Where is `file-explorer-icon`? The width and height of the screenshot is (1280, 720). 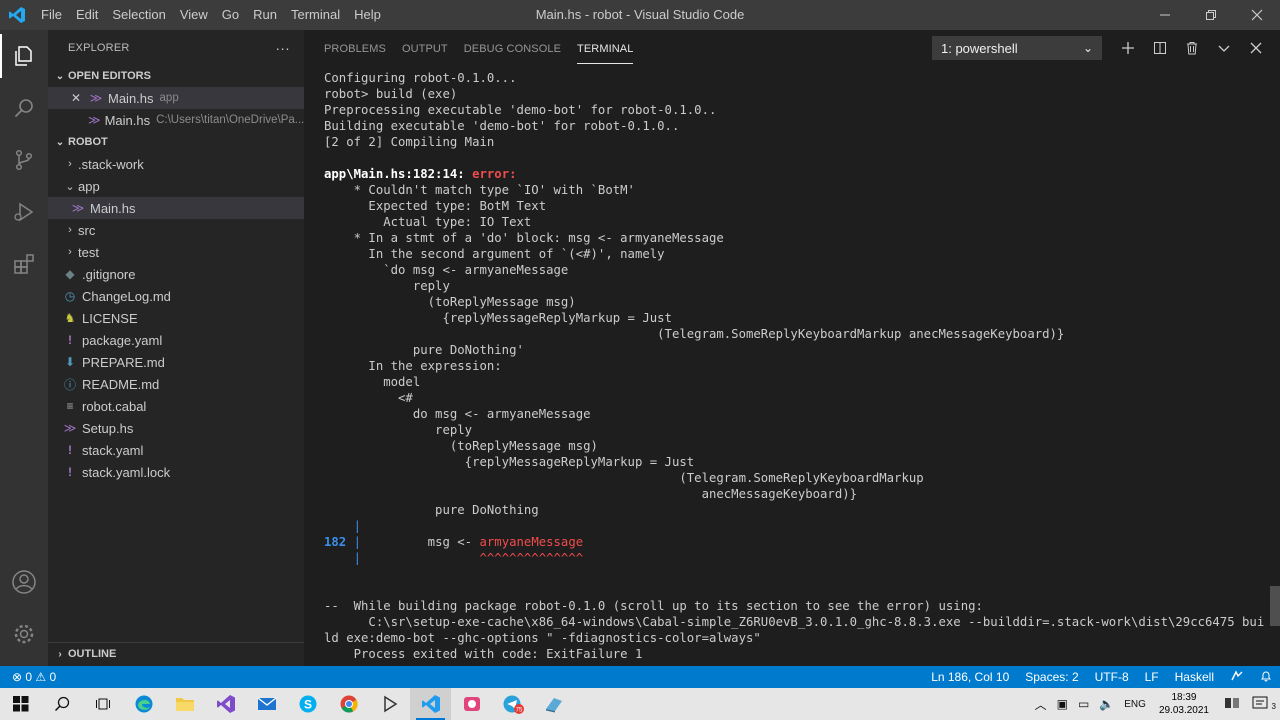 file-explorer-icon is located at coordinates (184, 704).